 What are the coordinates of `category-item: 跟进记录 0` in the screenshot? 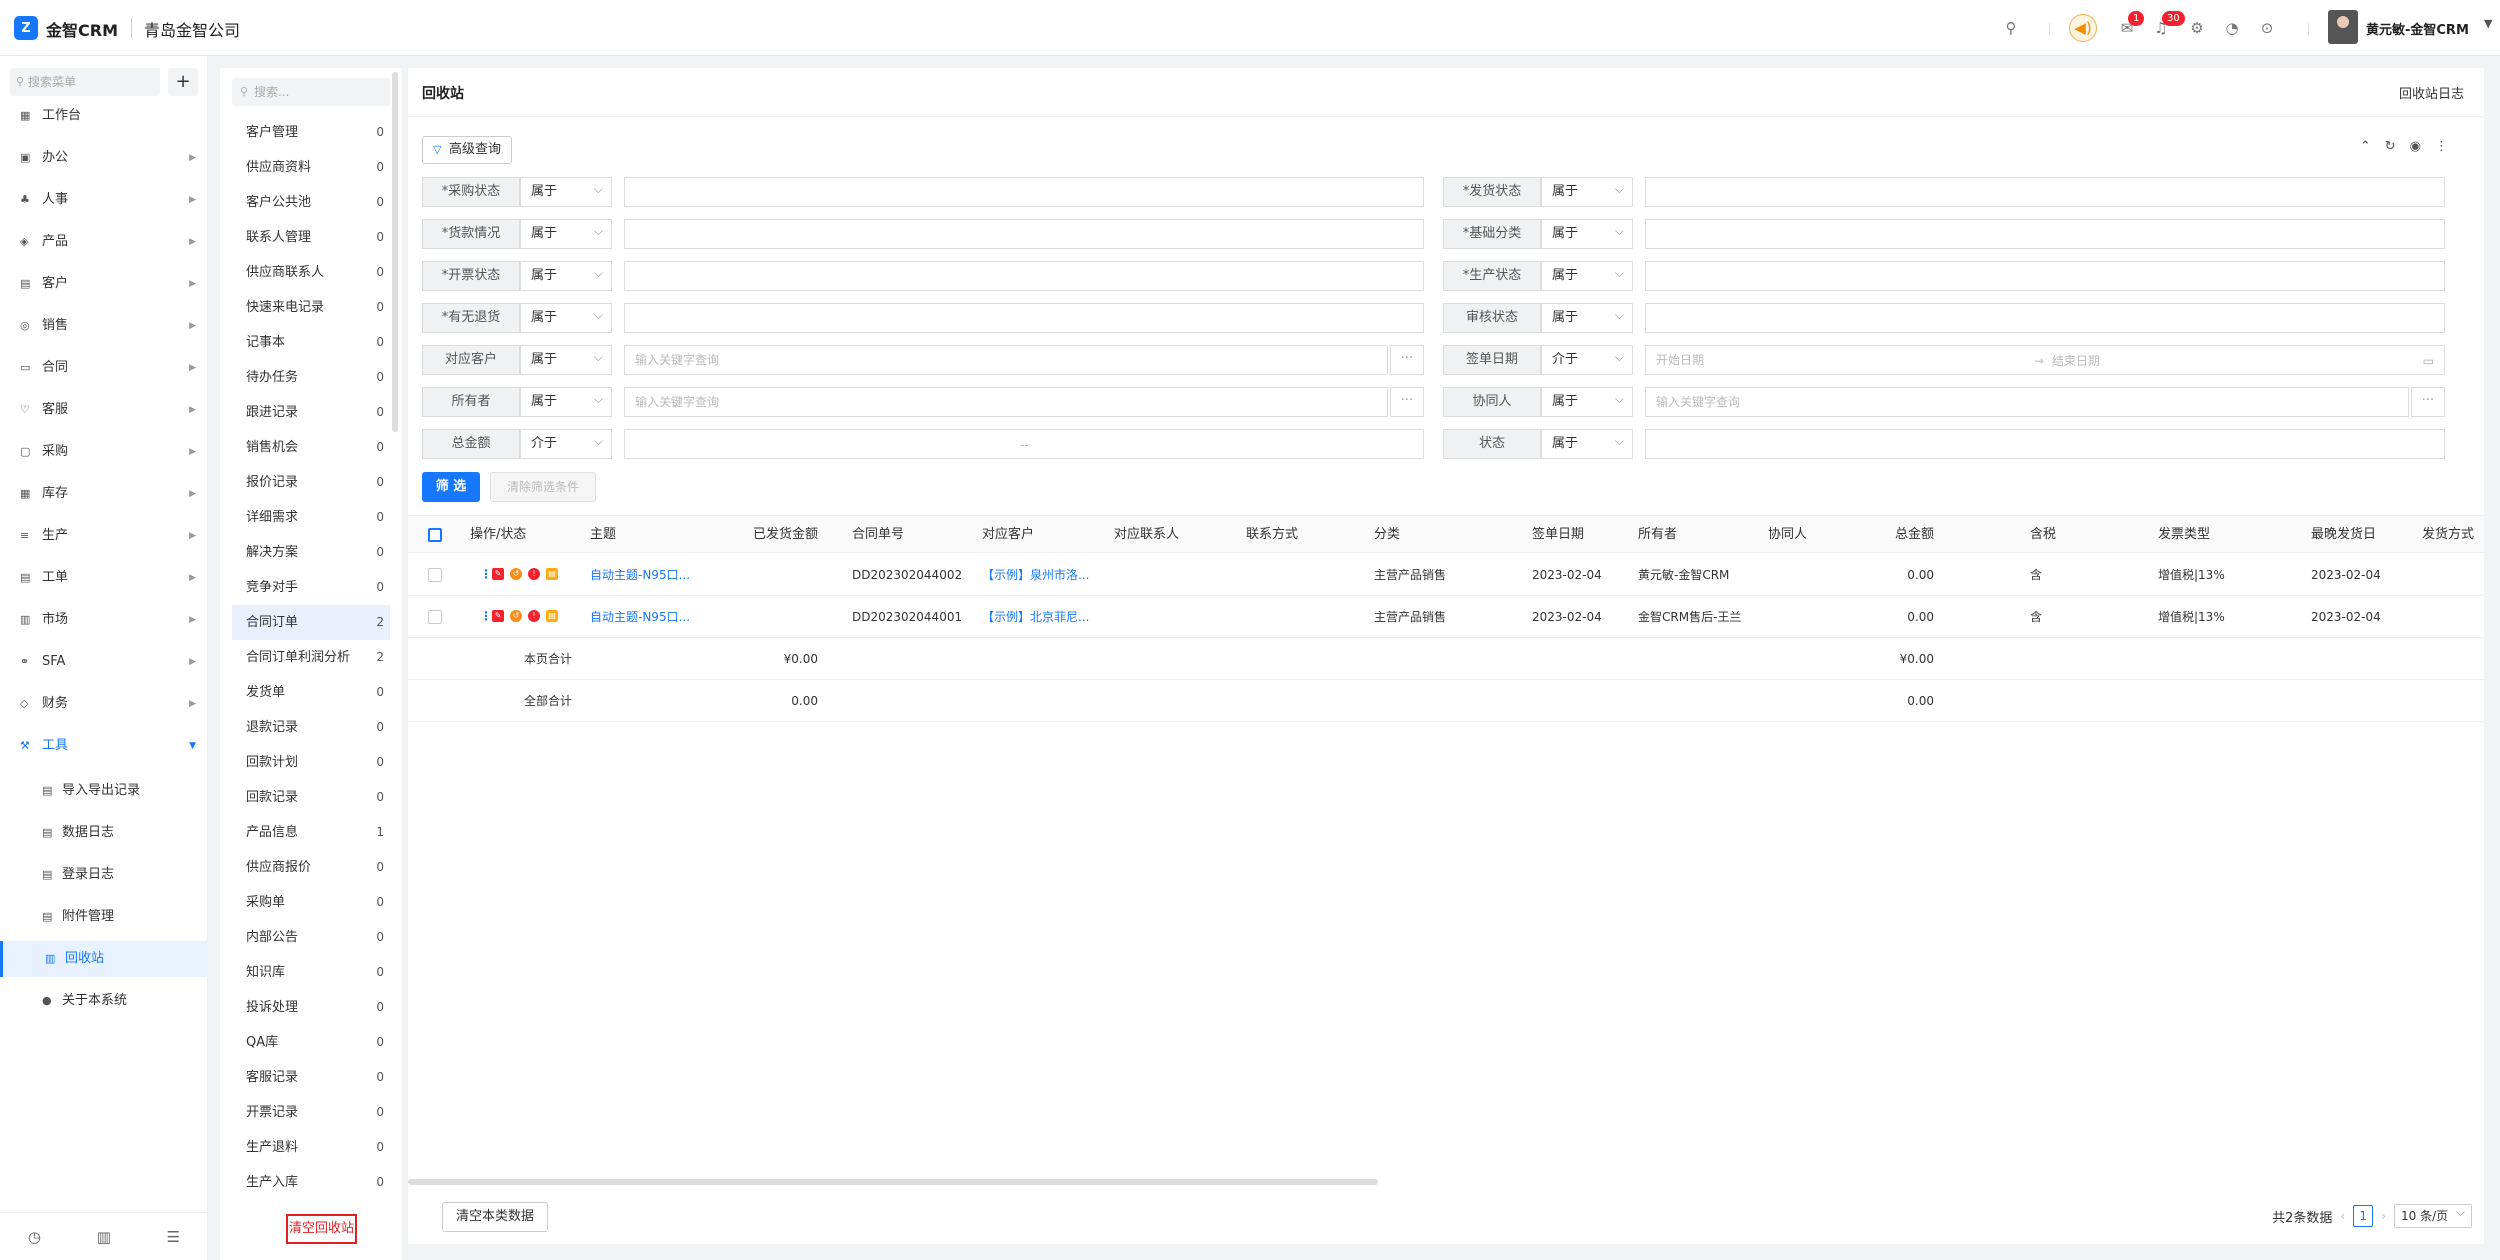 It's located at (311, 412).